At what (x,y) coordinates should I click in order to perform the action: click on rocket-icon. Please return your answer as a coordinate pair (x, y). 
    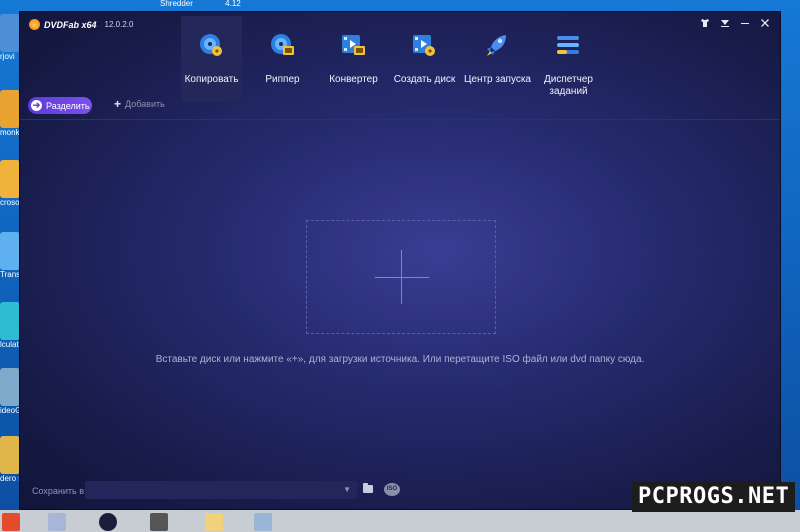
    Looking at the image, I should click on (497, 45).